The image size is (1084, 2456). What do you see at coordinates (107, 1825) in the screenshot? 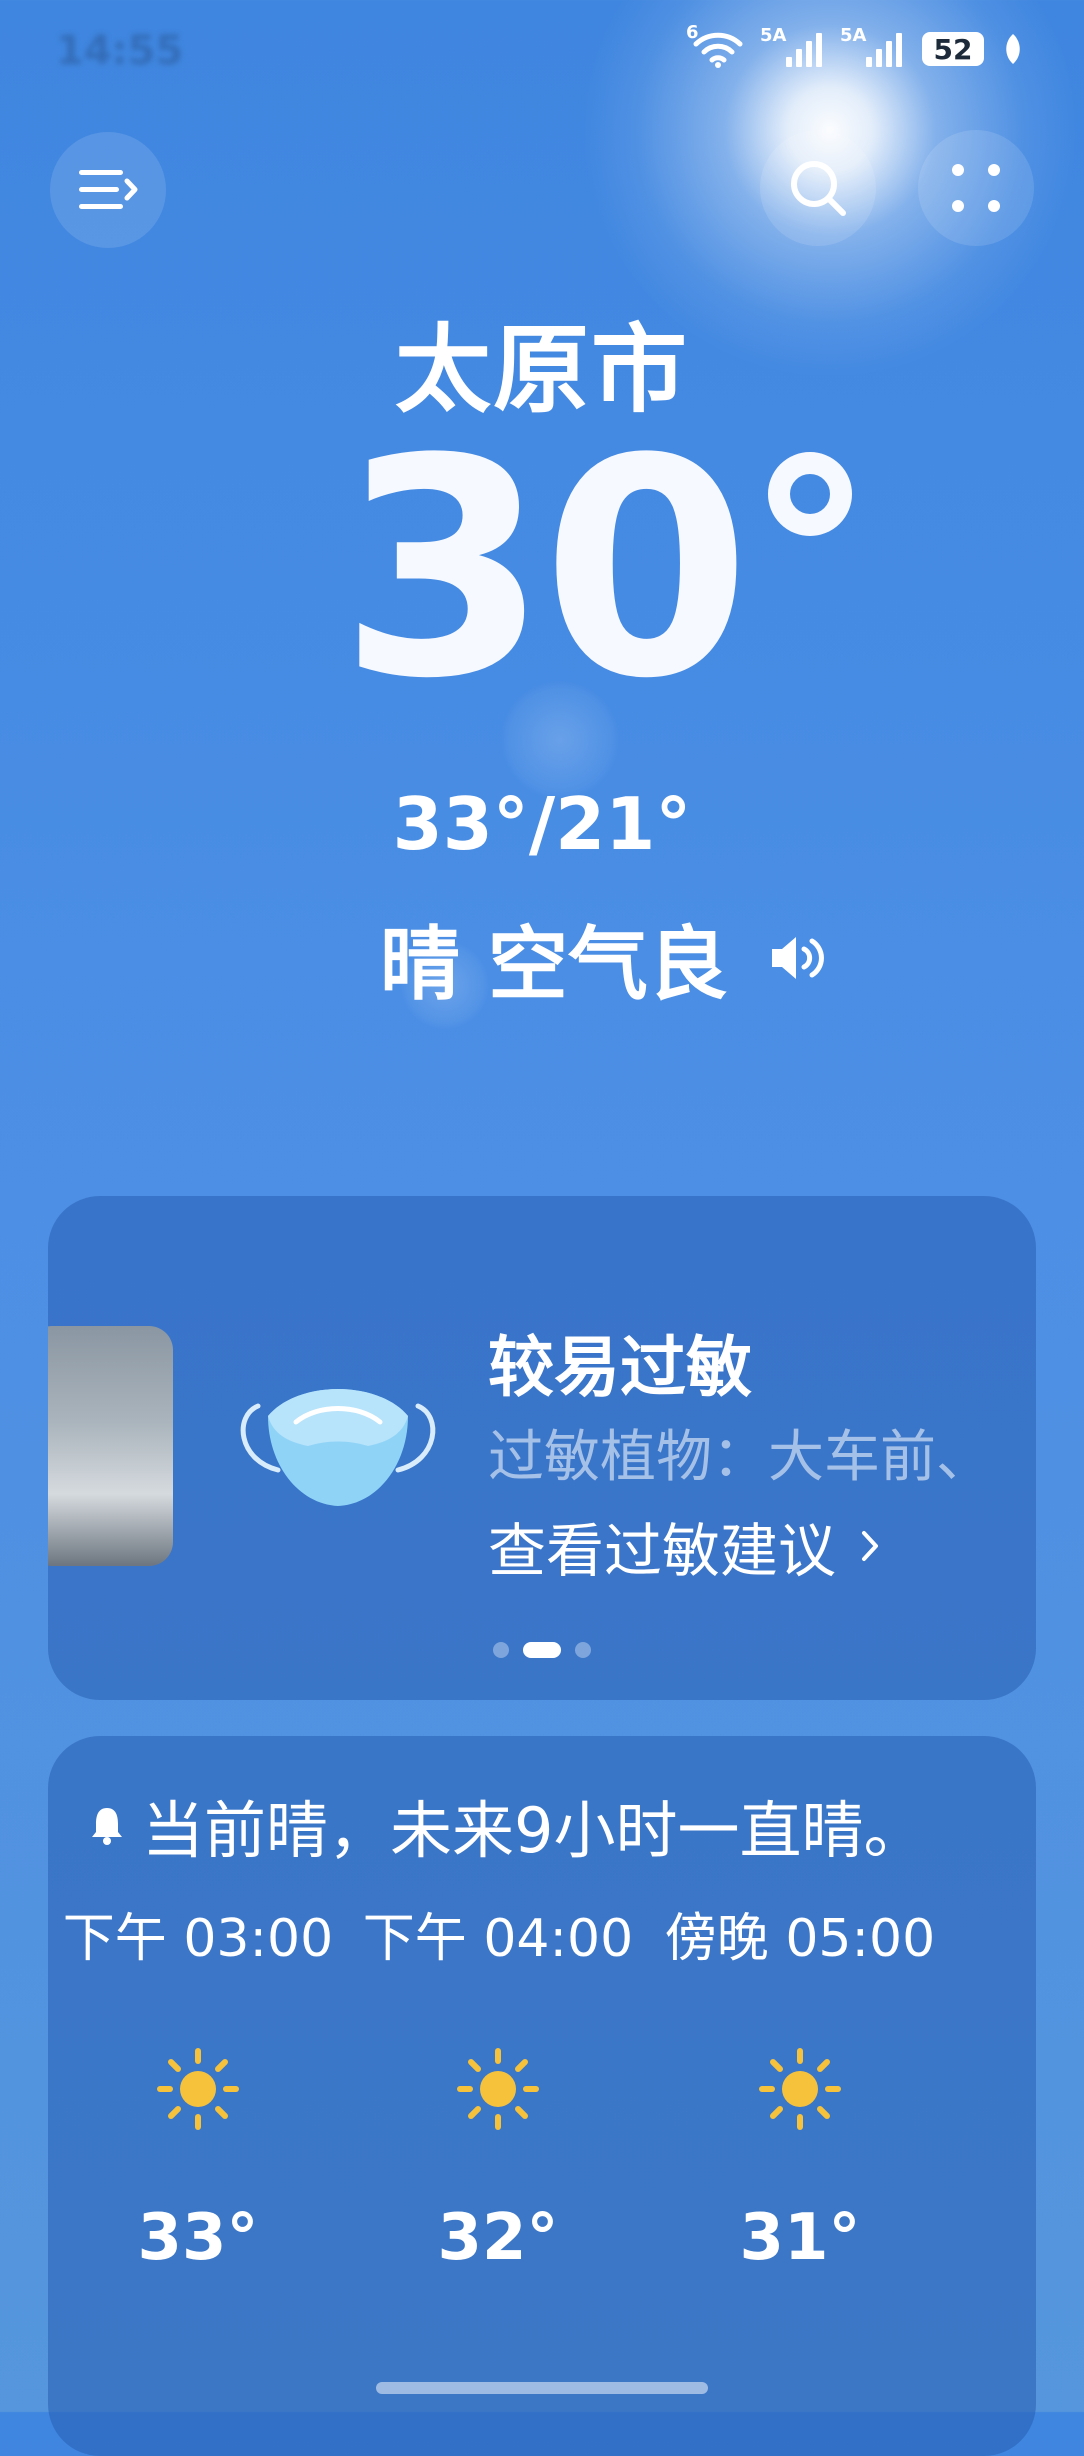
I see `bell-icon` at bounding box center [107, 1825].